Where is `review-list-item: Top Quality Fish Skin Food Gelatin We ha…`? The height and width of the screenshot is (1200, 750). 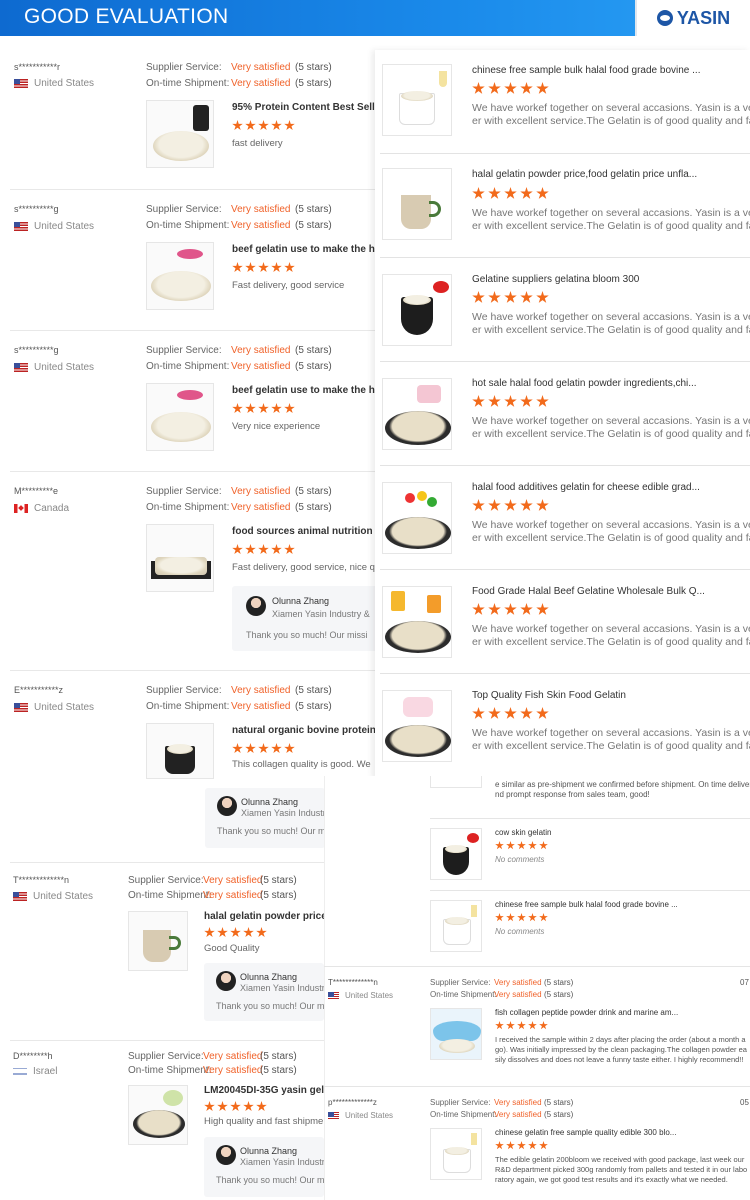 review-list-item: Top Quality Fish Skin Food Gelatin We ha… is located at coordinates (565, 724).